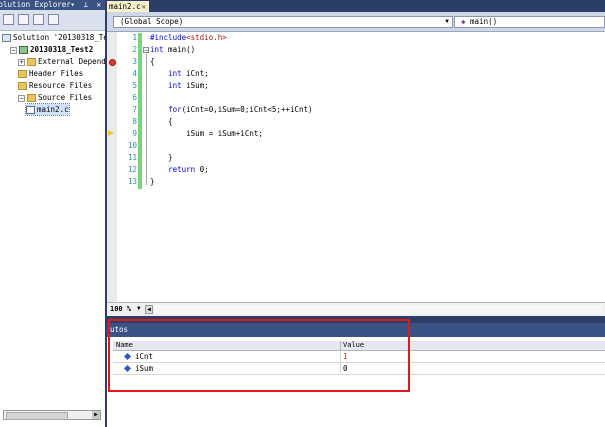  I want to click on line-number: 6, so click(134, 97).